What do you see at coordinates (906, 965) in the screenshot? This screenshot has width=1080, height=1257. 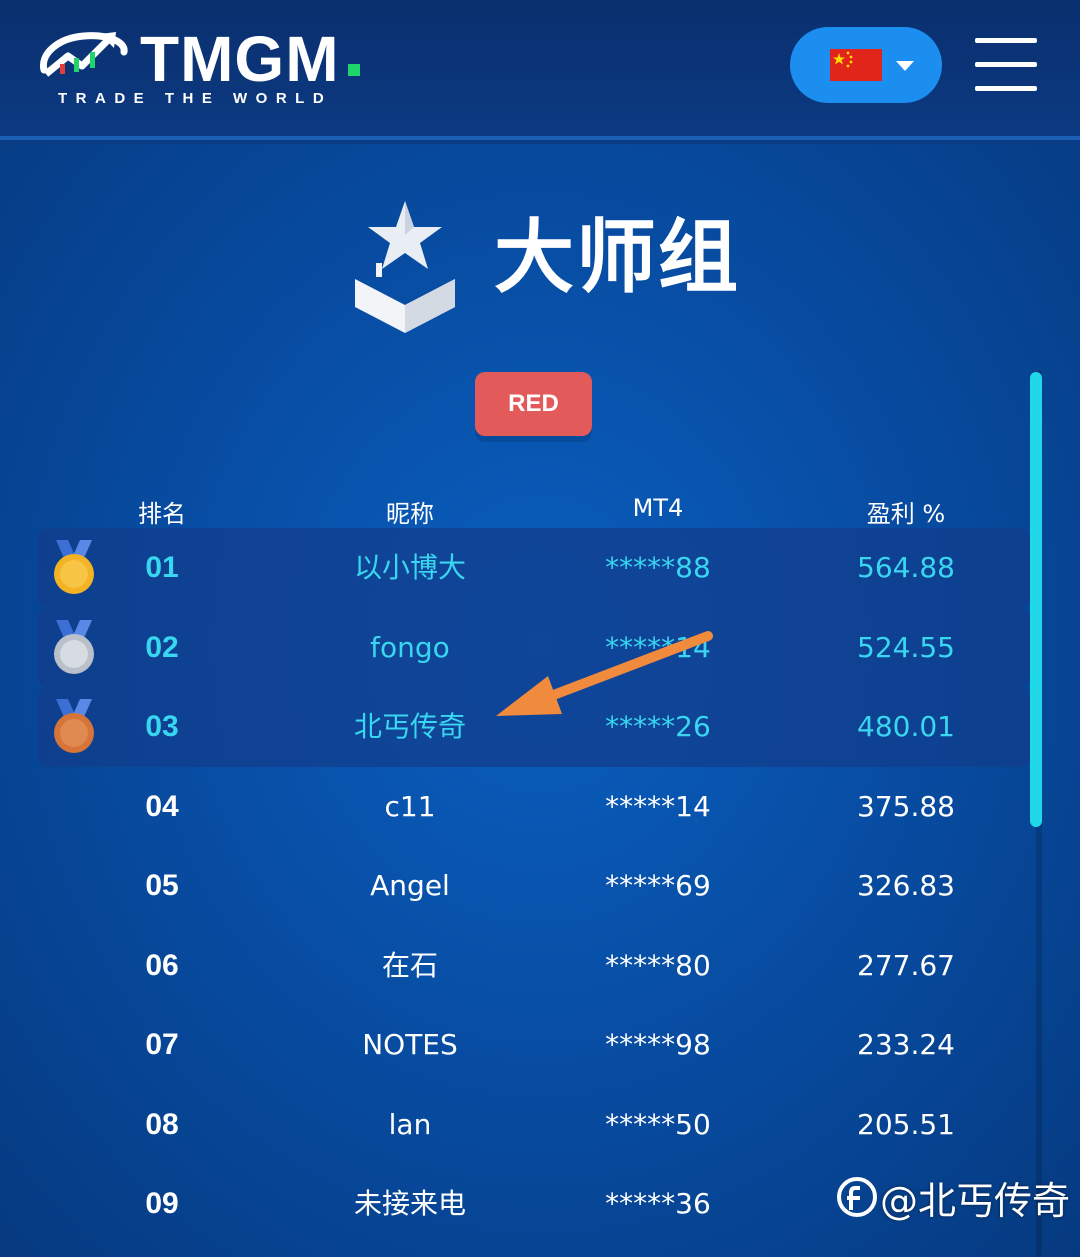 I see `profit-cell: 277.67` at bounding box center [906, 965].